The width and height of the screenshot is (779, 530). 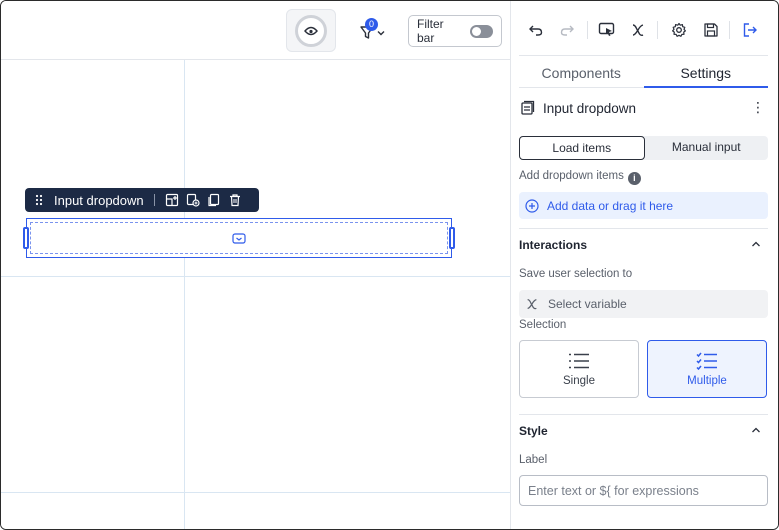 What do you see at coordinates (533, 431) in the screenshot?
I see `style-section-title: Style` at bounding box center [533, 431].